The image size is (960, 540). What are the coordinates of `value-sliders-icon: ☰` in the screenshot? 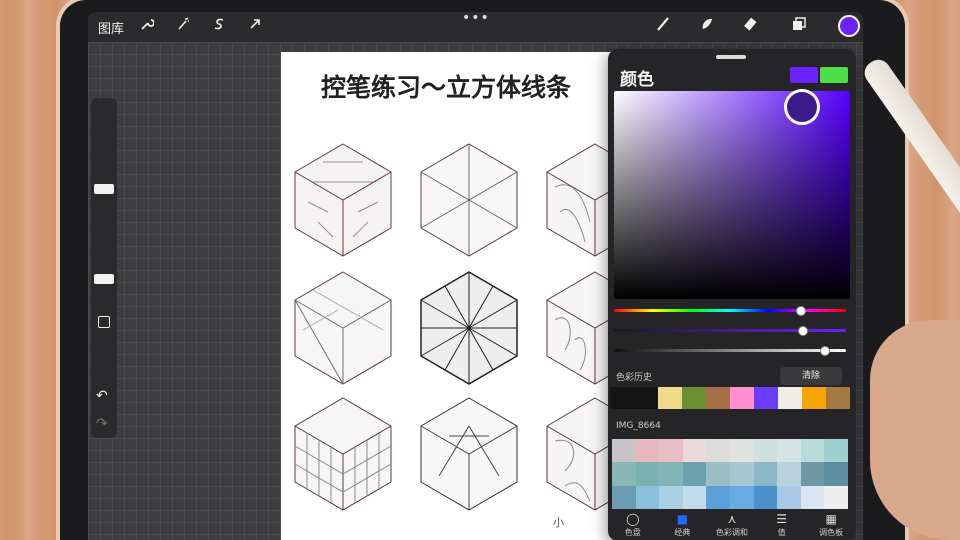 It's located at (781, 519).